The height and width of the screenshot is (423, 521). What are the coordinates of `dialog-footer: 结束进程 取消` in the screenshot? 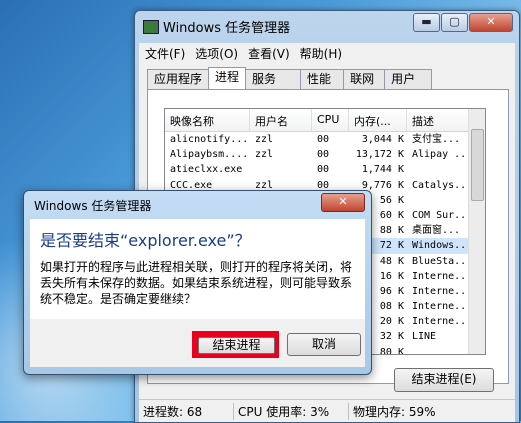 It's located at (197, 343).